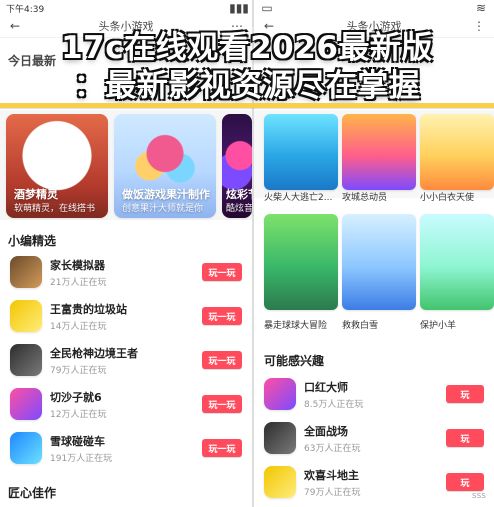 The height and width of the screenshot is (507, 494). Describe the element at coordinates (36, 194) in the screenshot. I see `hero-card-1-title: 酒梦精灵` at that location.